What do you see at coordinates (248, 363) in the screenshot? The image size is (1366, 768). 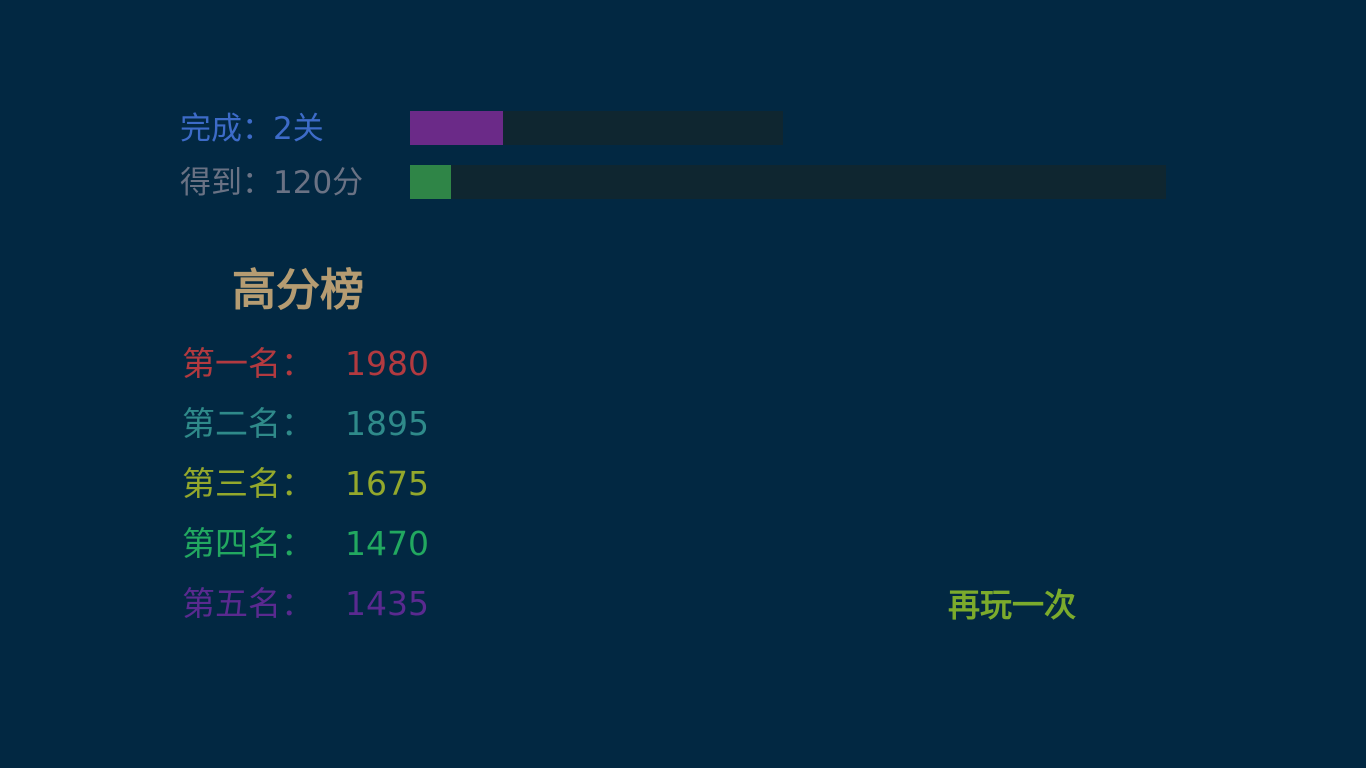 I see `rank-label: 第一名：` at bounding box center [248, 363].